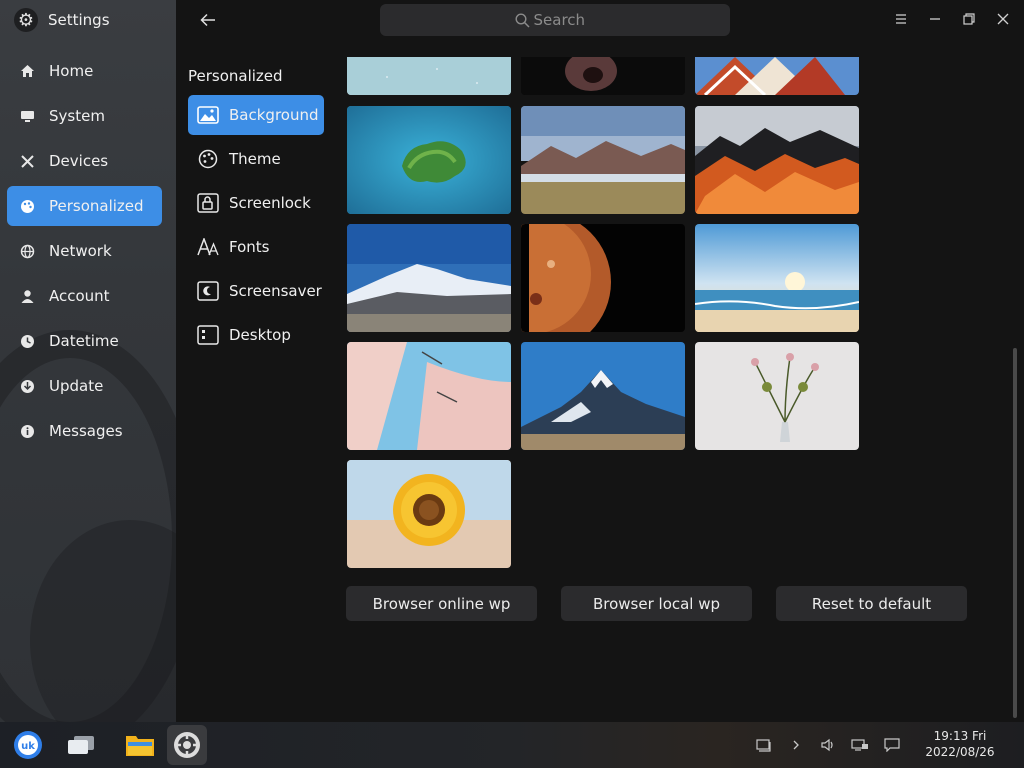 This screenshot has width=1024, height=768. I want to click on notification-icon, so click(892, 745).